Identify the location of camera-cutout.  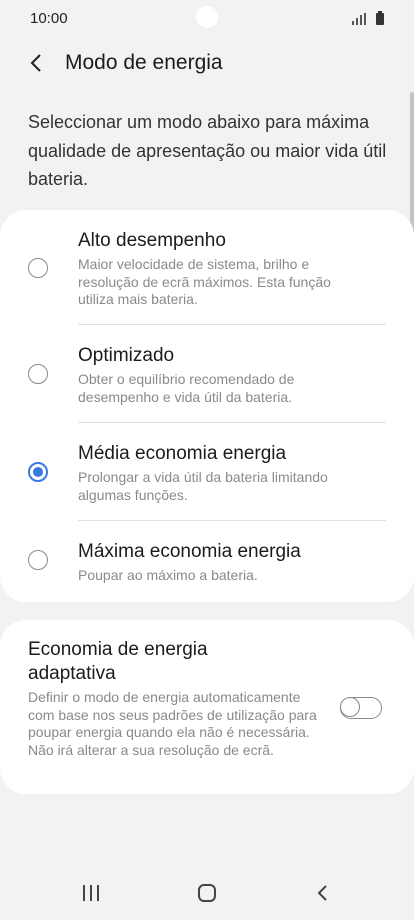
(207, 17).